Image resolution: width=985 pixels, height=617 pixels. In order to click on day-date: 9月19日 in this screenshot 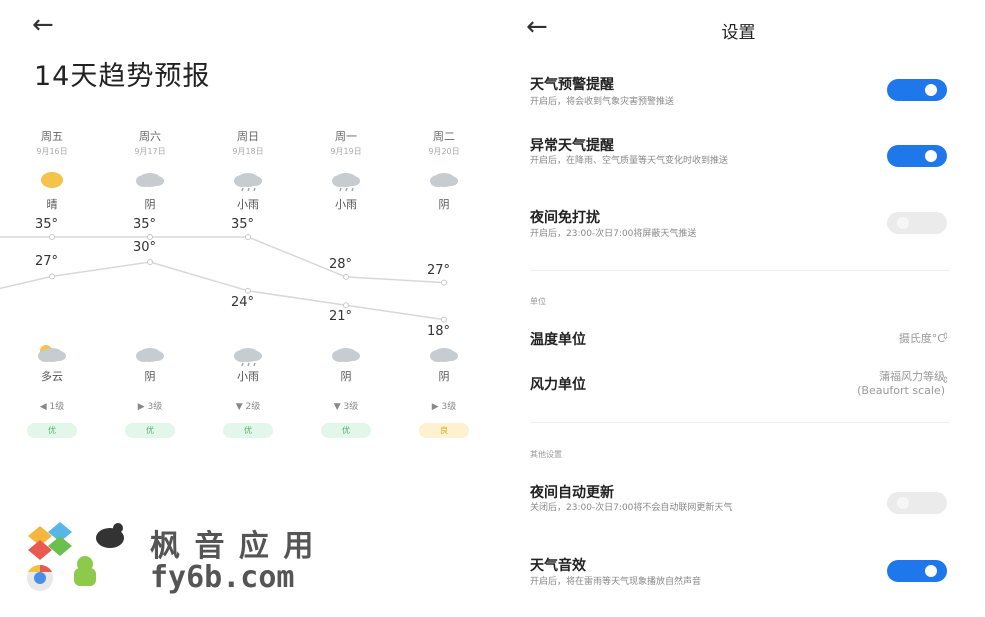, I will do `click(346, 151)`.